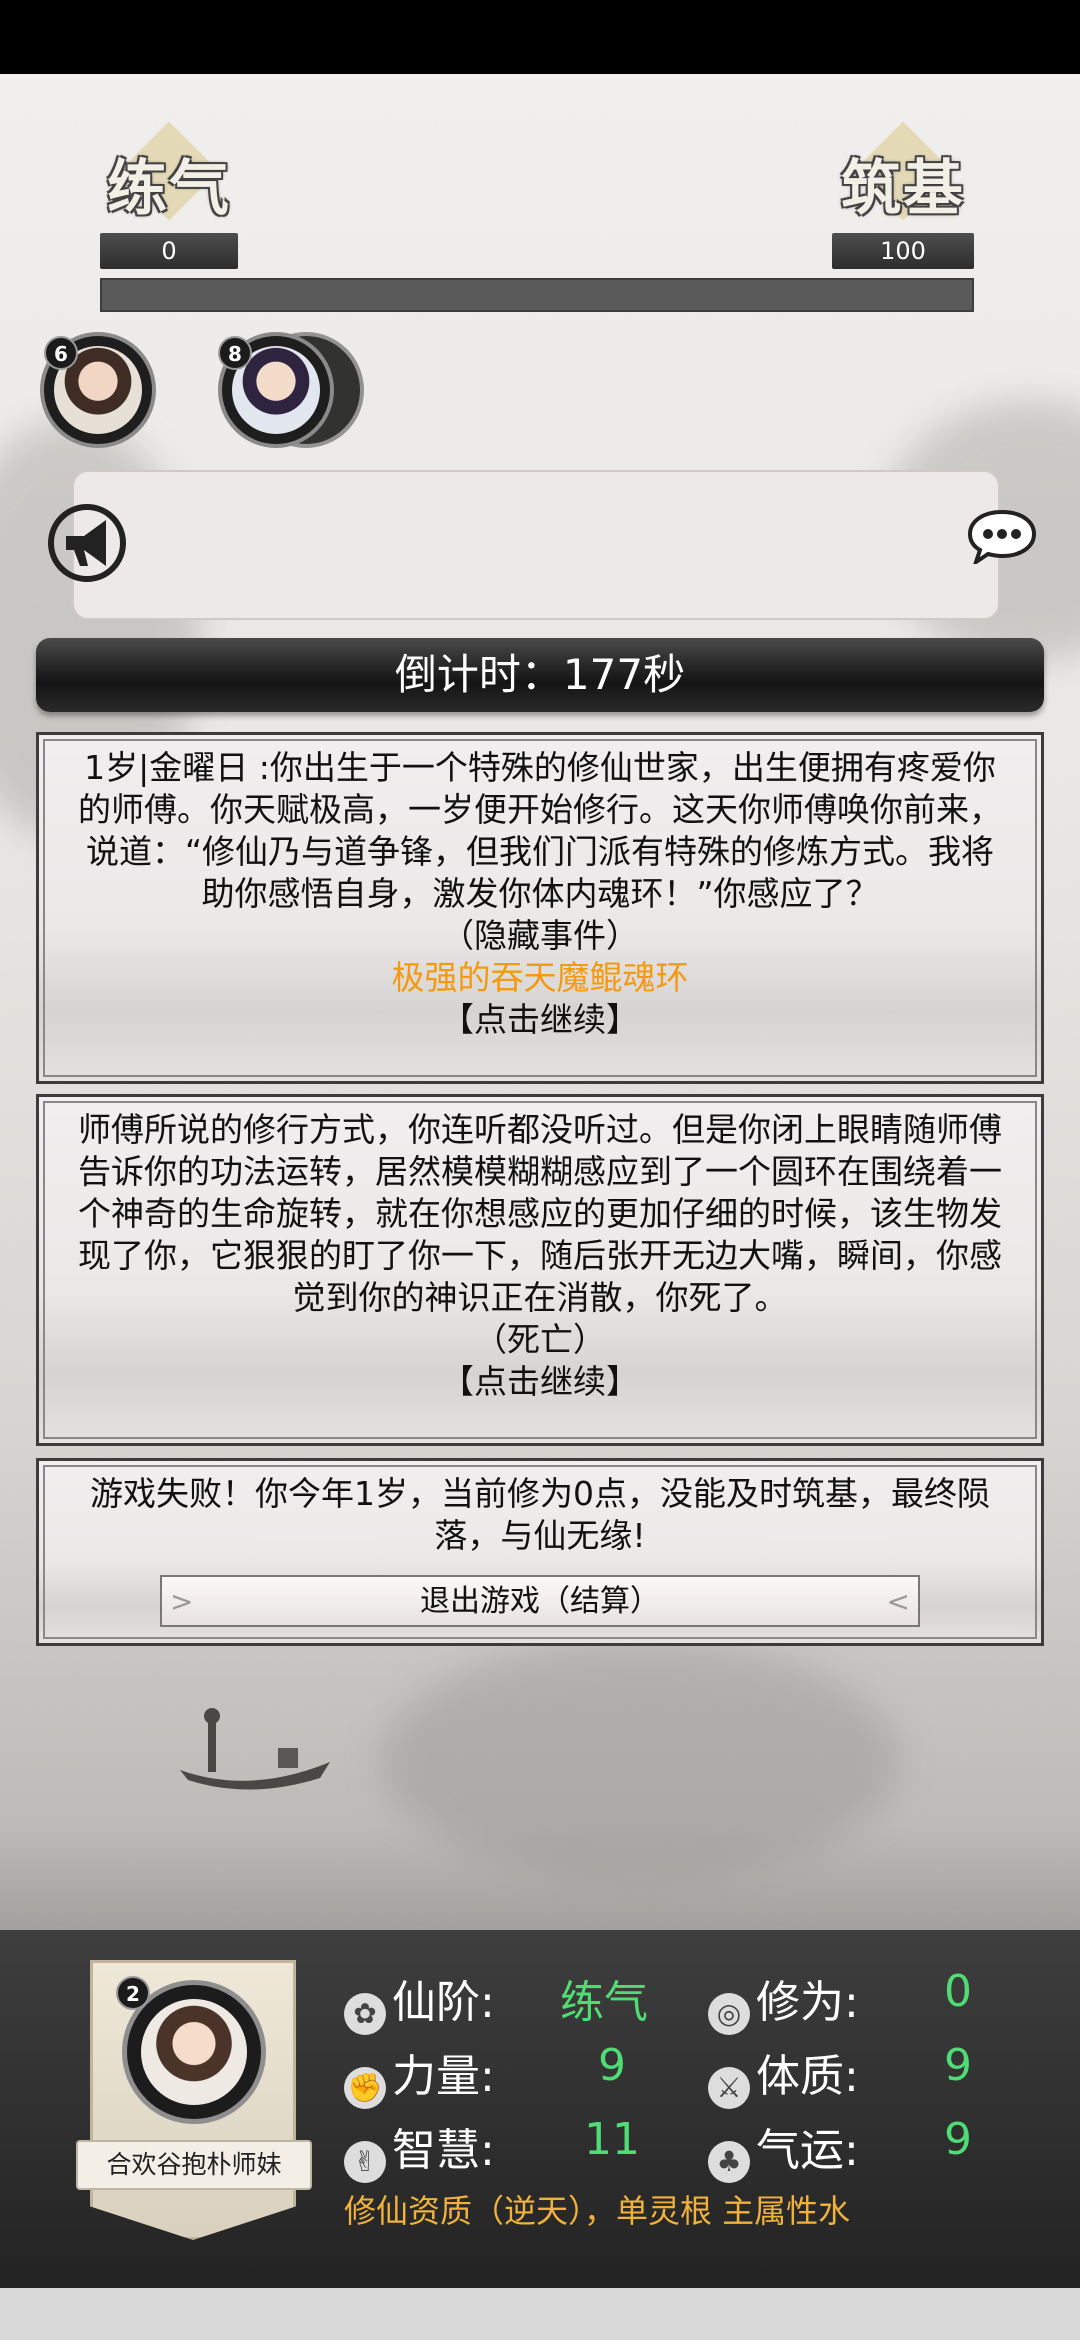  I want to click on countdown-timer: 倒计时：177秒, so click(540, 675).